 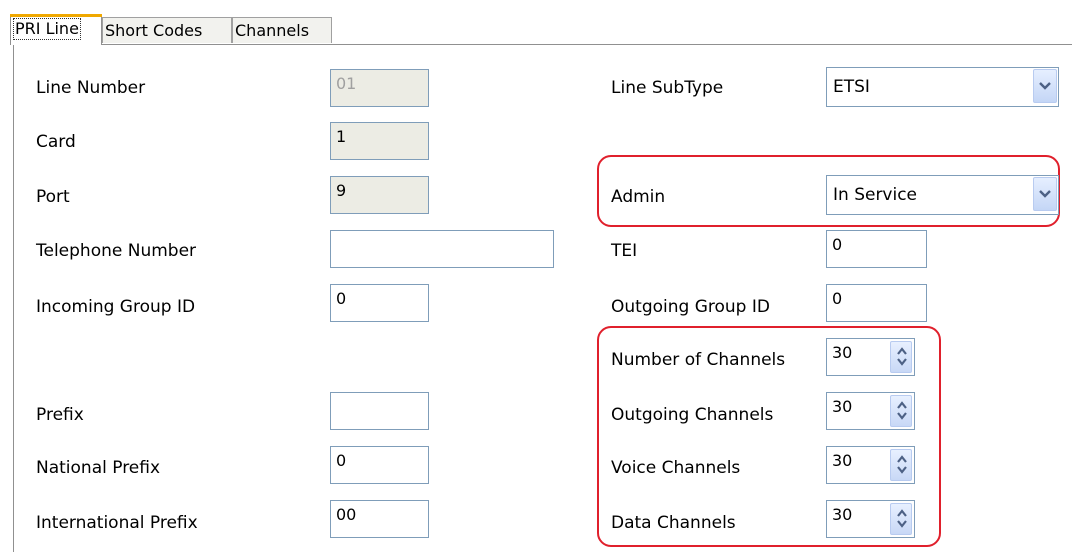 What do you see at coordinates (536, 7) in the screenshot?
I see `top-strip` at bounding box center [536, 7].